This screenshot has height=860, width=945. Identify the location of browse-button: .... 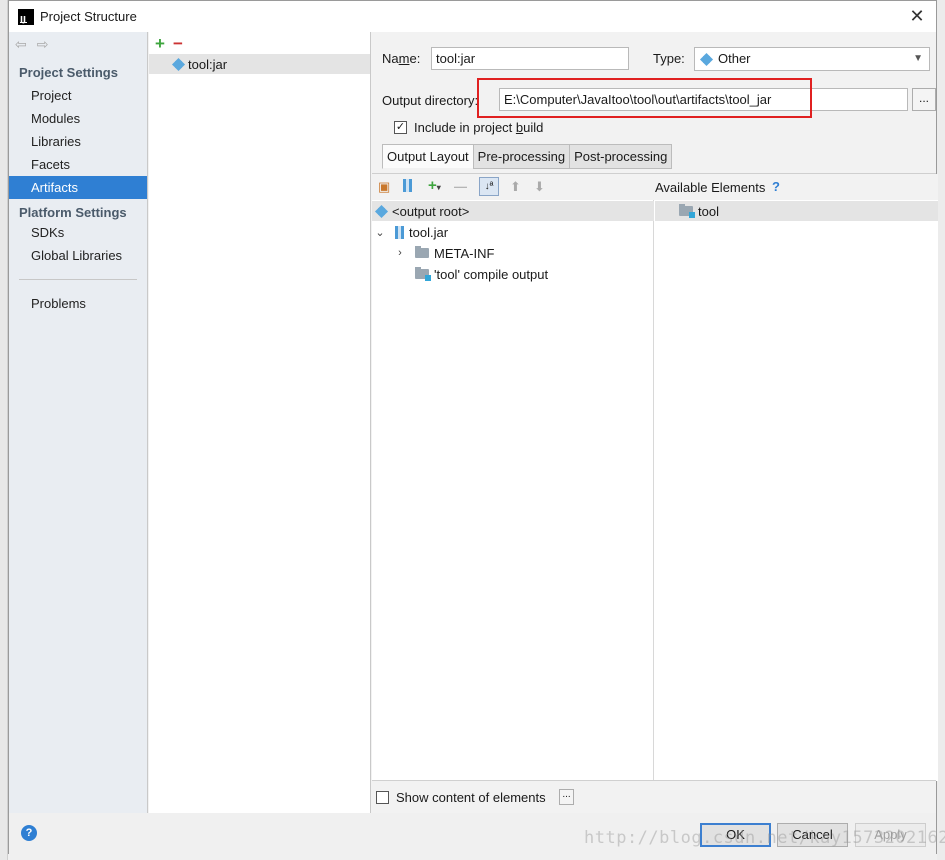
(924, 99).